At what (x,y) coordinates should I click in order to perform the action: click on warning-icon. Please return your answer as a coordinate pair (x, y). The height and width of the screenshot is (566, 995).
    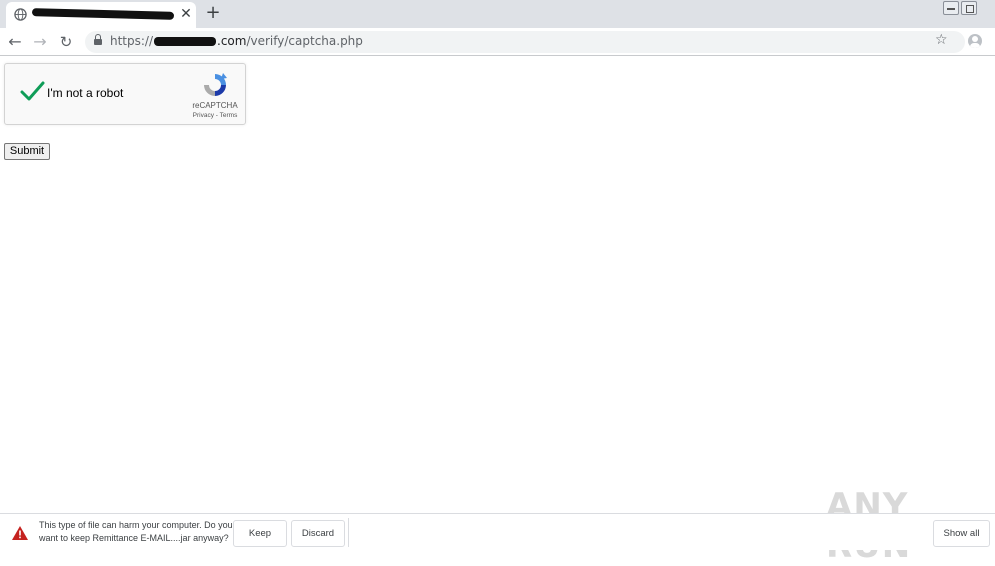
    Looking at the image, I should click on (20, 533).